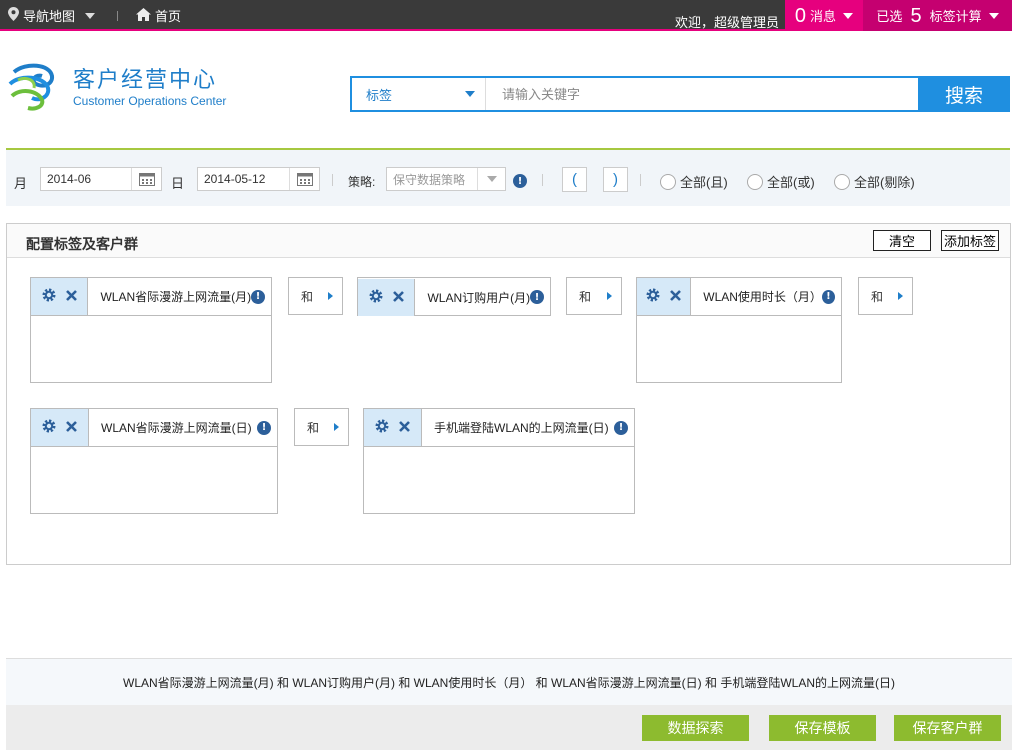 This screenshot has width=1012, height=750. Describe the element at coordinates (727, 22) in the screenshot. I see `welcome-text: 欢迎，超级管理员` at that location.